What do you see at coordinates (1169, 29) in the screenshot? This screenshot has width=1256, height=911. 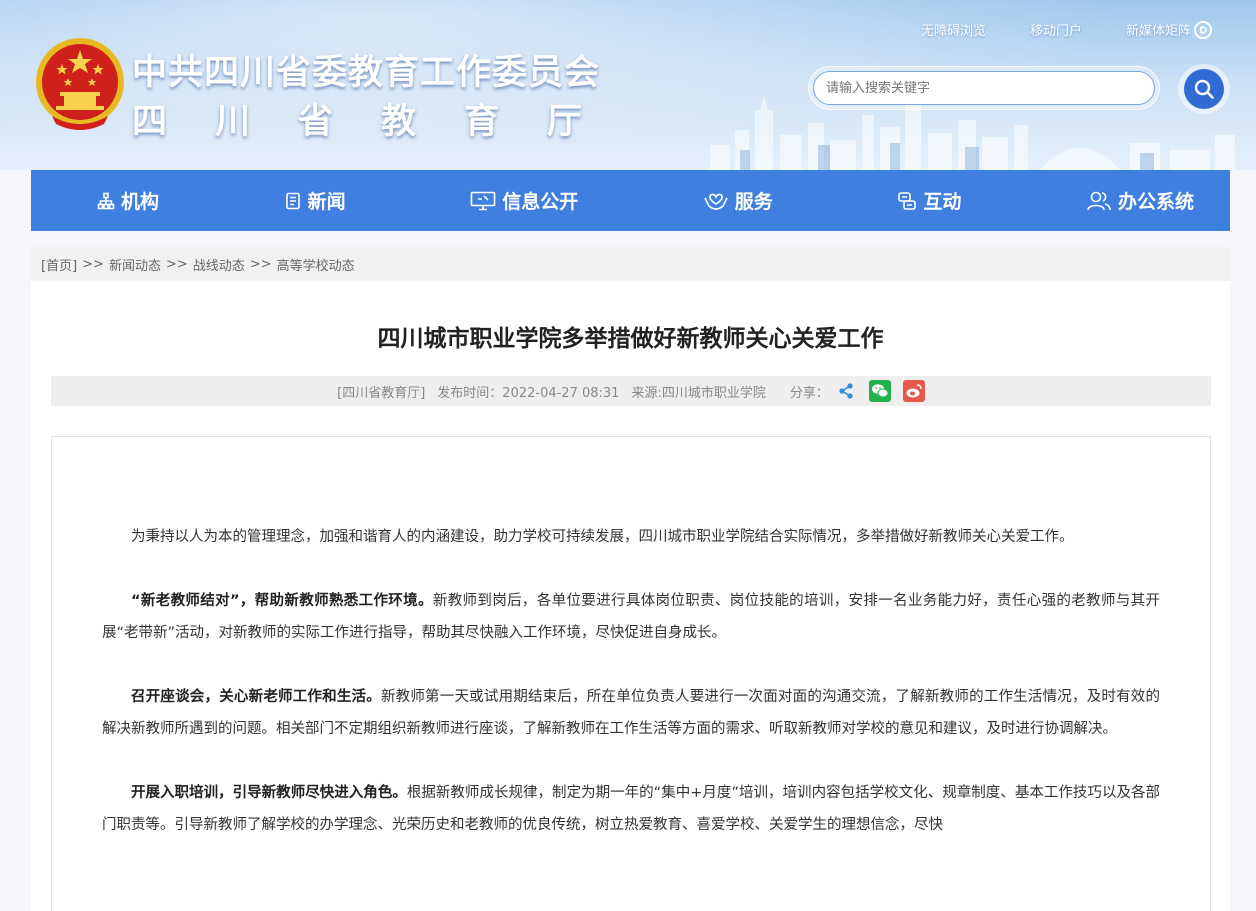 I see `new-media-matrix-link: 新媒体矩阵` at bounding box center [1169, 29].